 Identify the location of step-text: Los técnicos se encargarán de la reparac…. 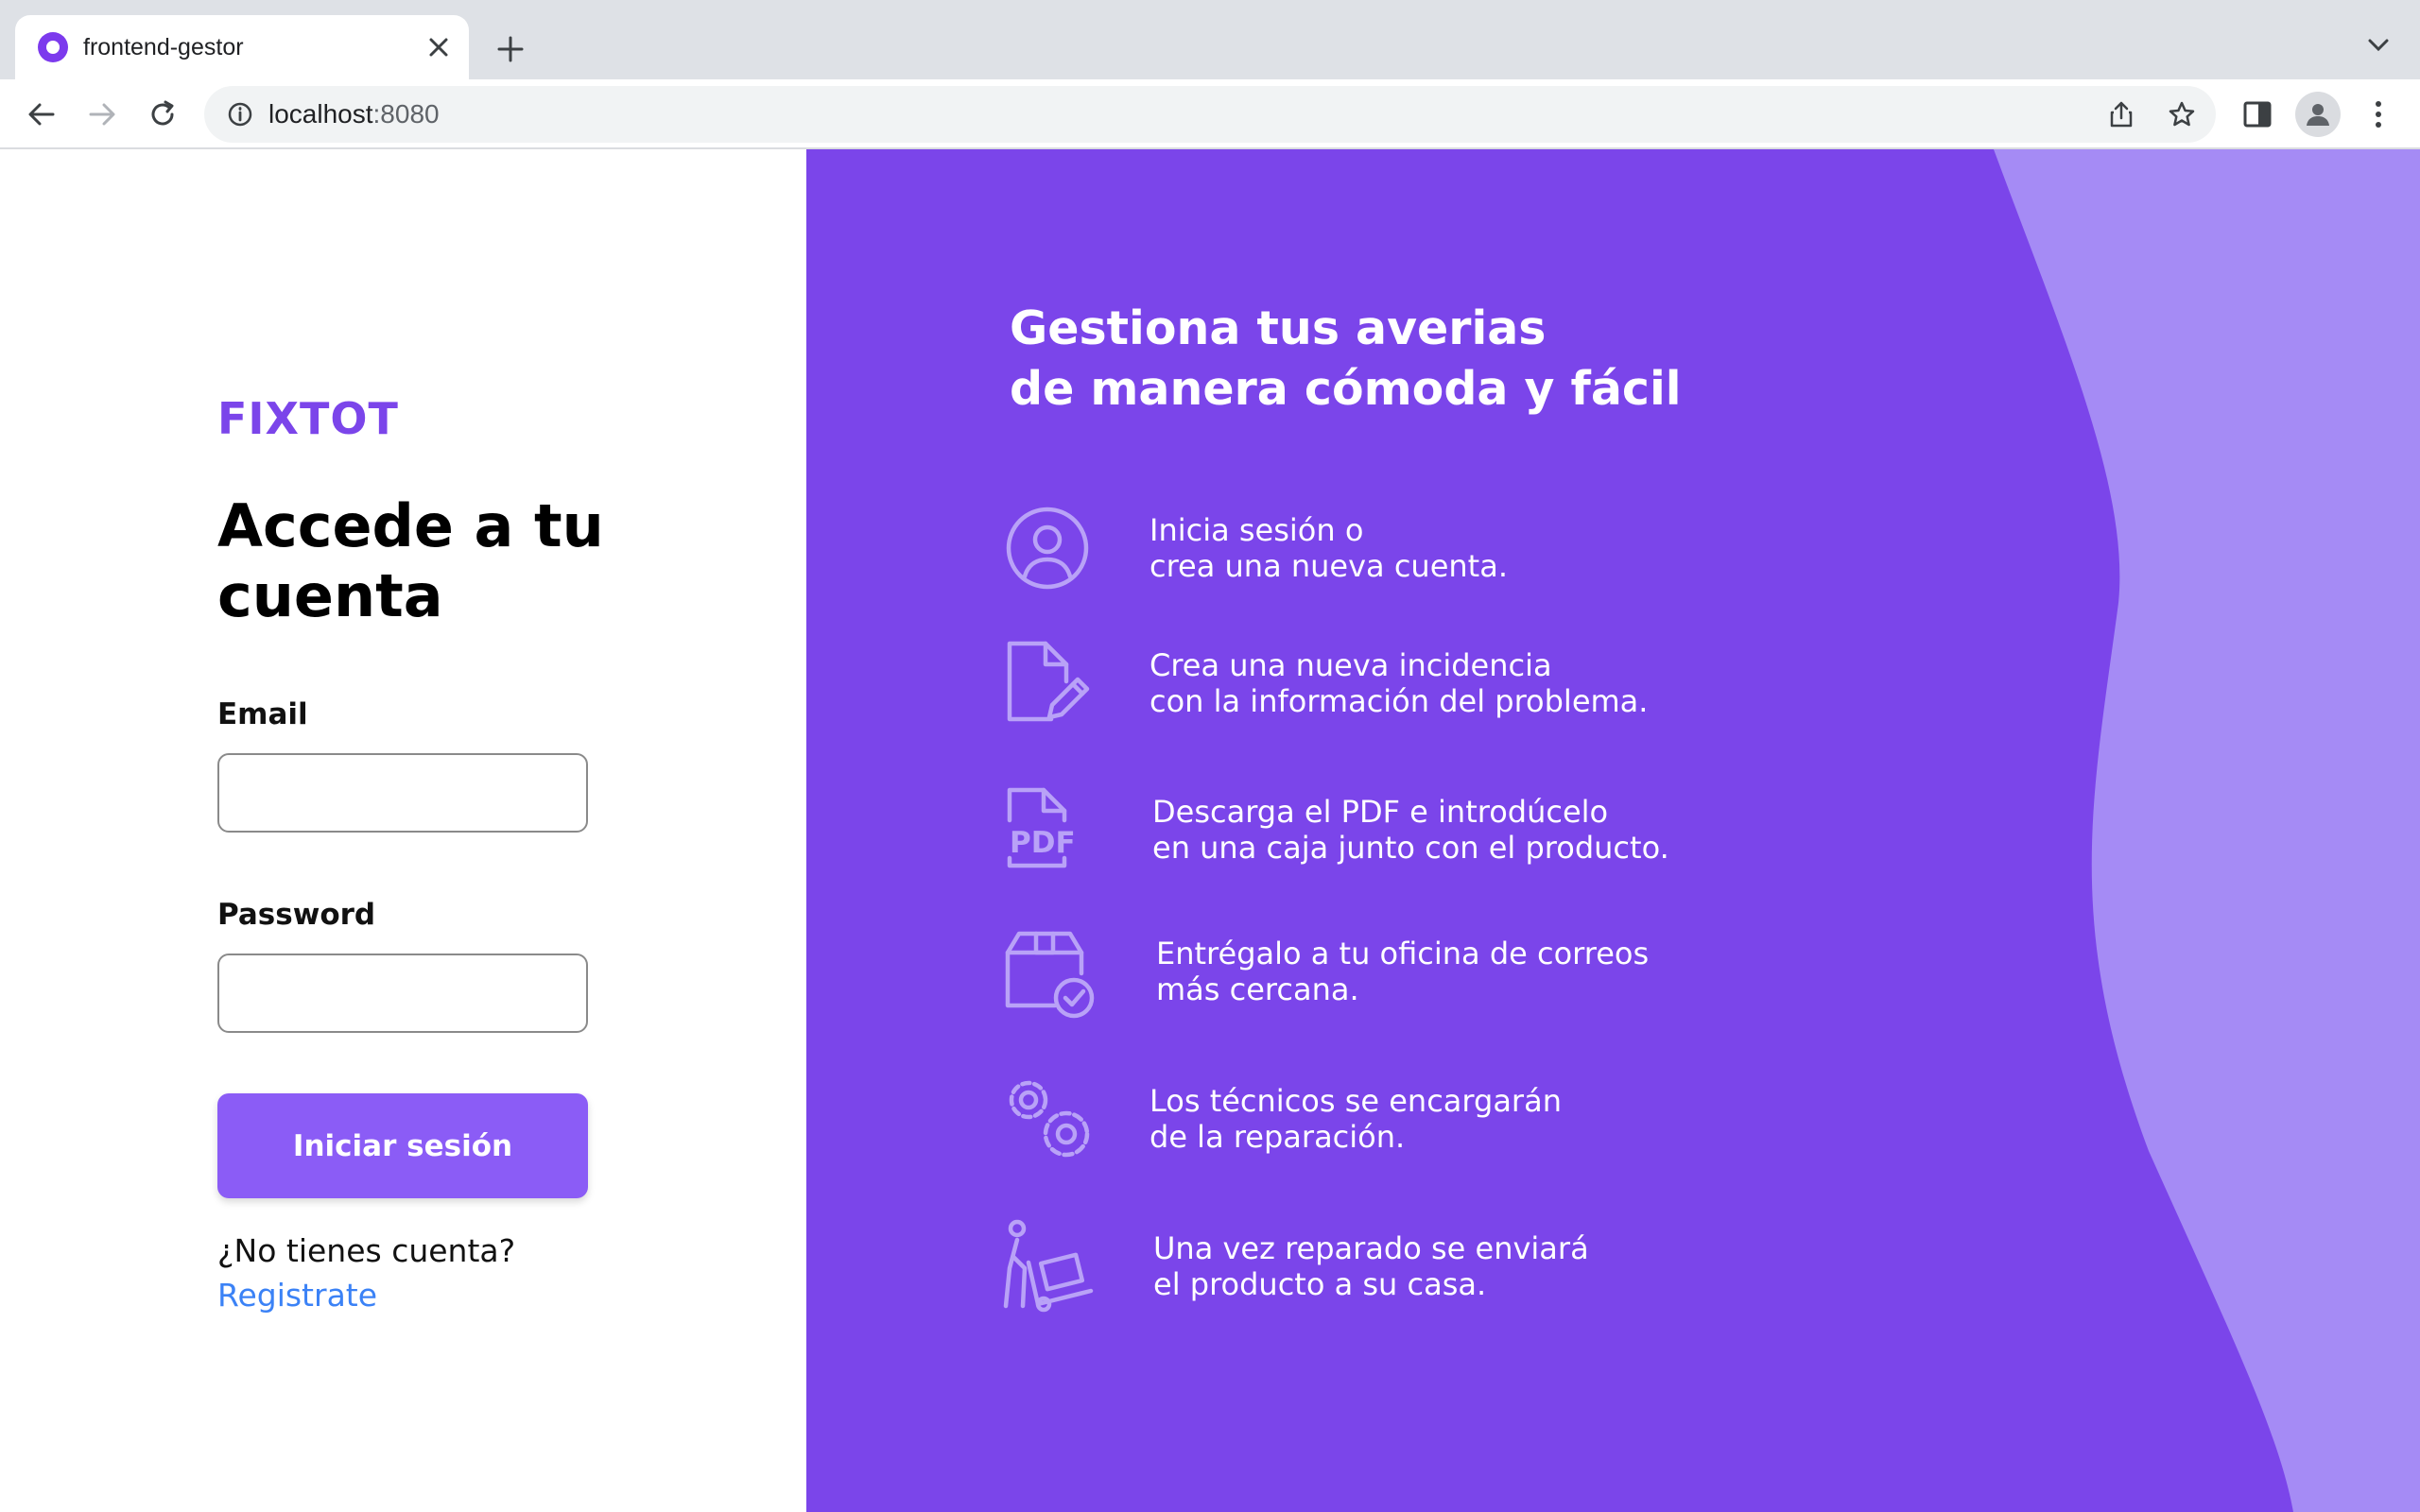
(1356, 1119).